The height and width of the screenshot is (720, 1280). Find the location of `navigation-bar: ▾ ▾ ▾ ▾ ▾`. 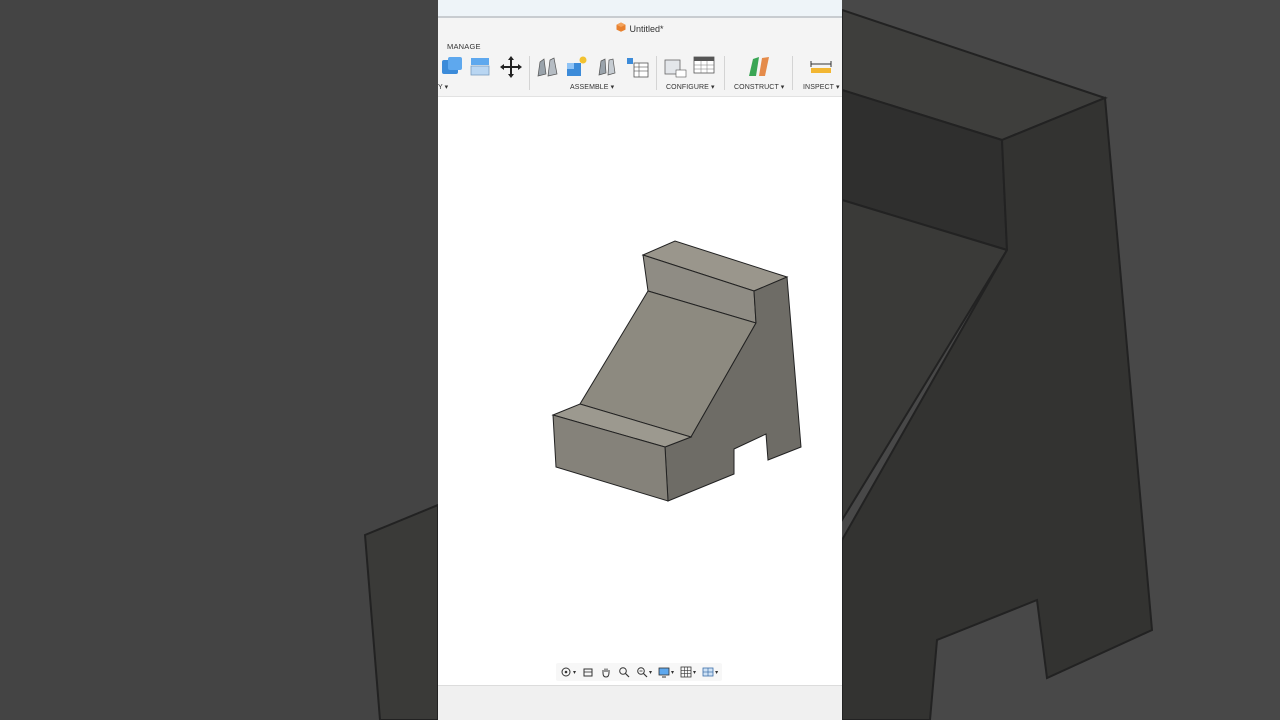

navigation-bar: ▾ ▾ ▾ ▾ ▾ is located at coordinates (639, 672).